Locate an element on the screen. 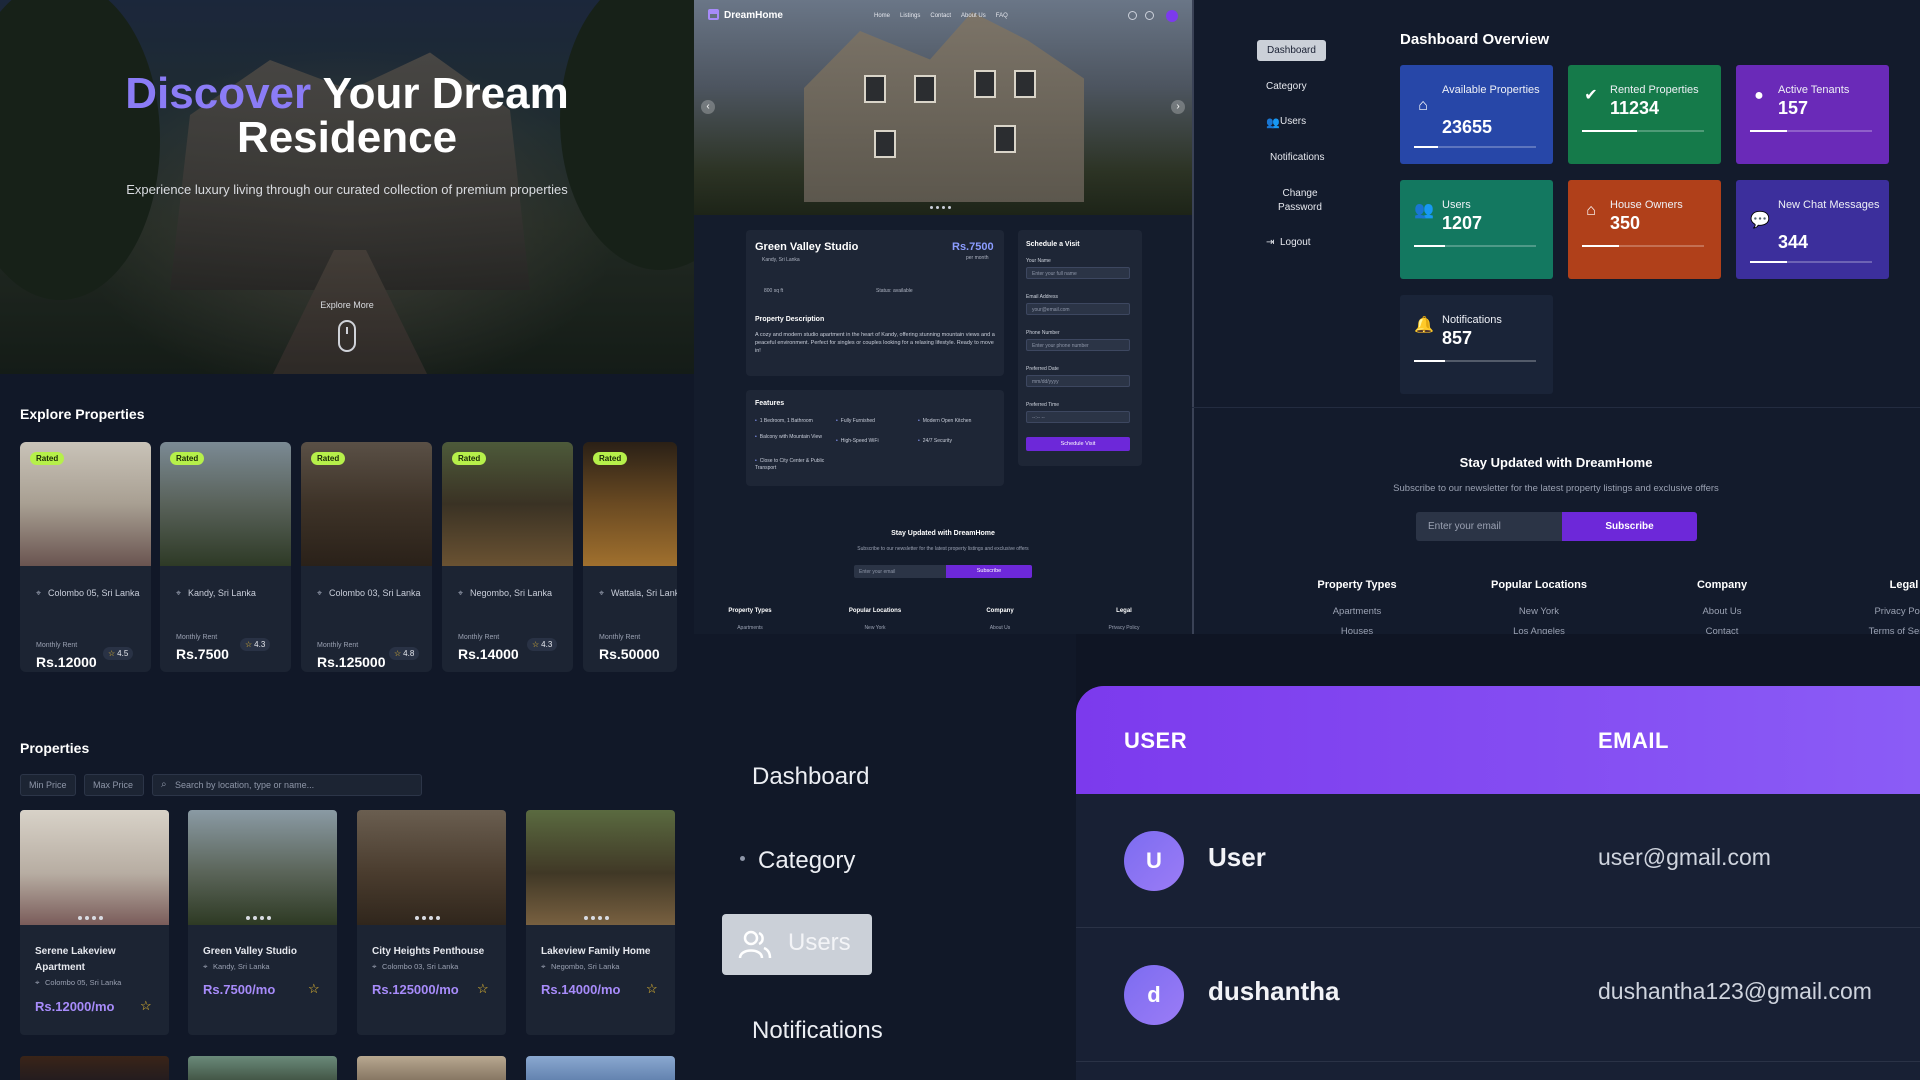  brand-name: DreamHome is located at coordinates (753, 15).